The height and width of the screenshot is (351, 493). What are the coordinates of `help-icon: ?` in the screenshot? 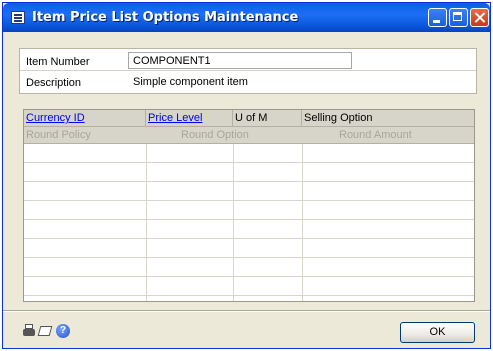 It's located at (63, 331).